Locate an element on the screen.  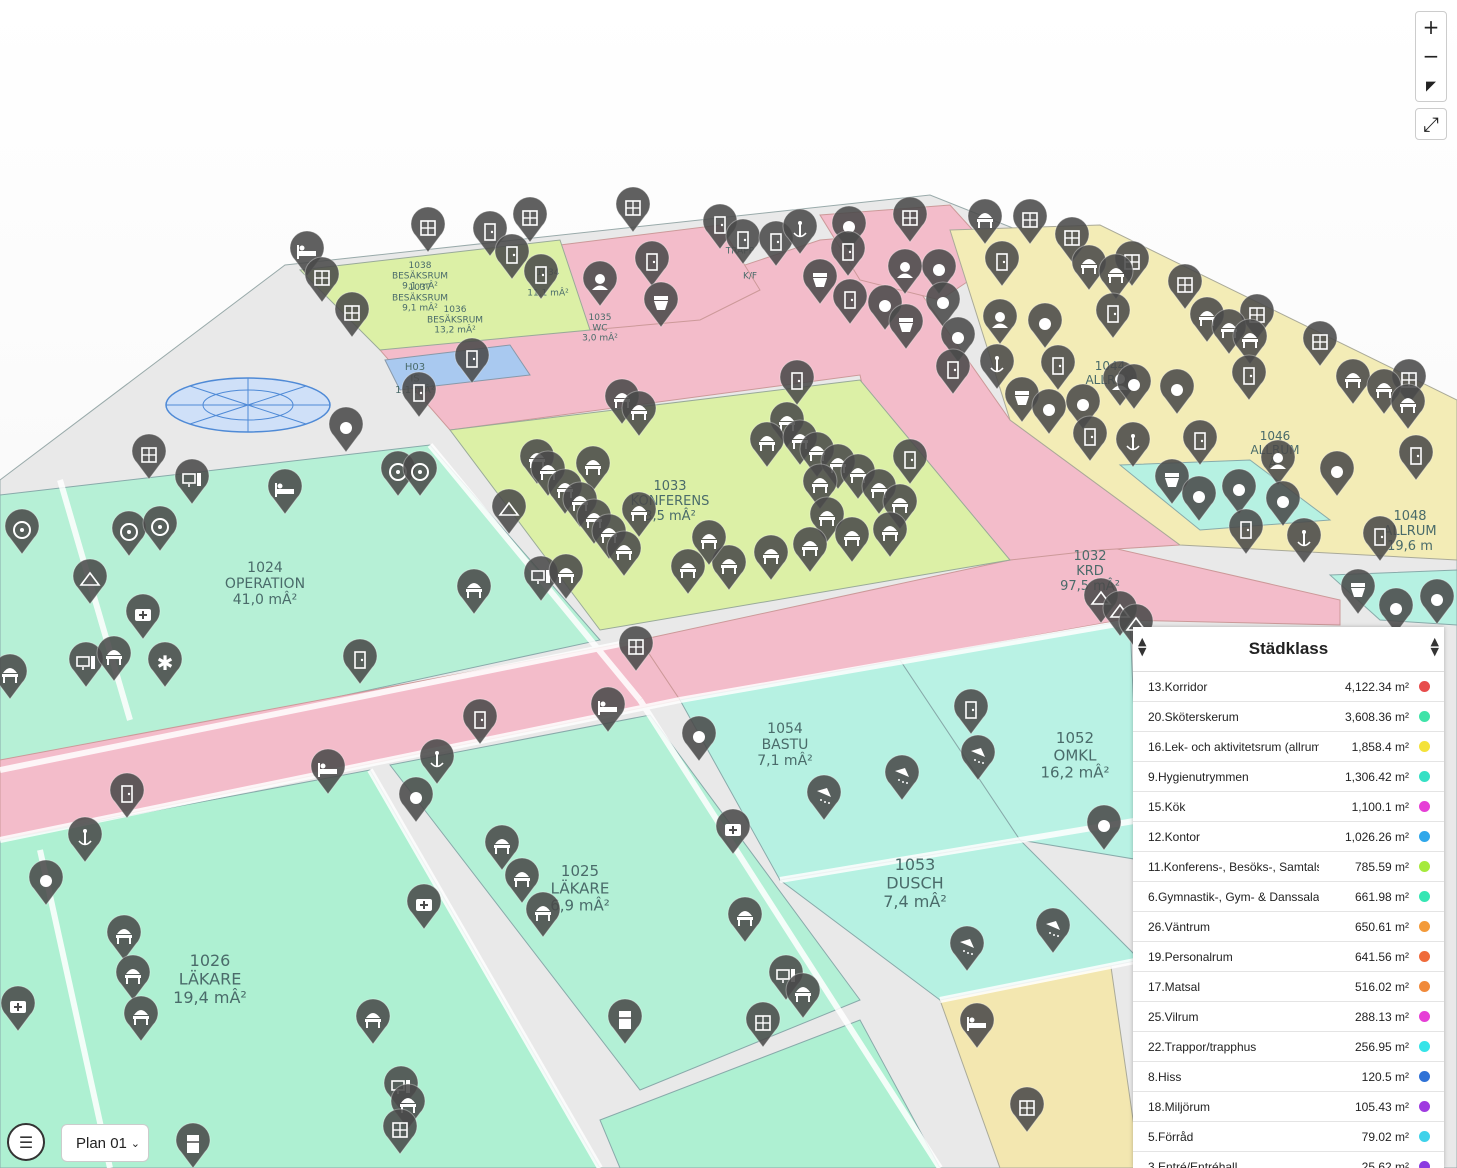
legend-item: 9.Hygienutrymmen 1,306.42 m² is located at coordinates (1288, 777).